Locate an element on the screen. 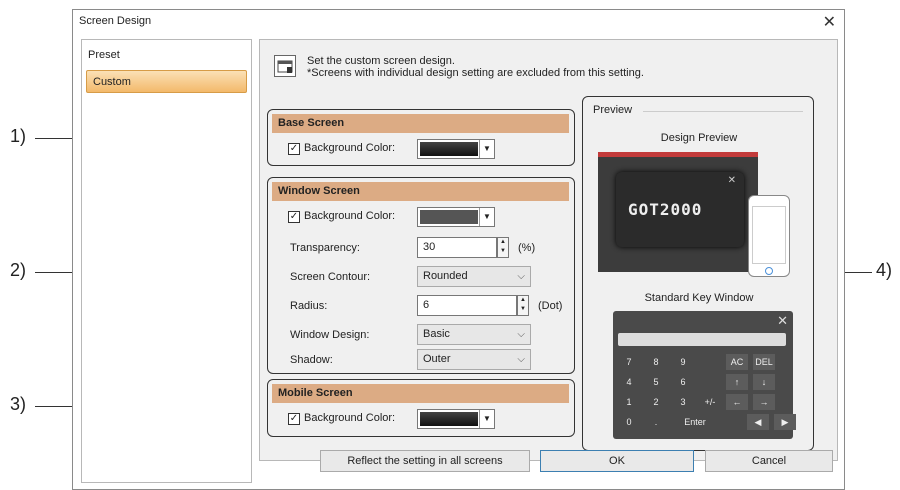 This screenshot has height=490, width=900. transparency-input: 30 is located at coordinates (457, 247).